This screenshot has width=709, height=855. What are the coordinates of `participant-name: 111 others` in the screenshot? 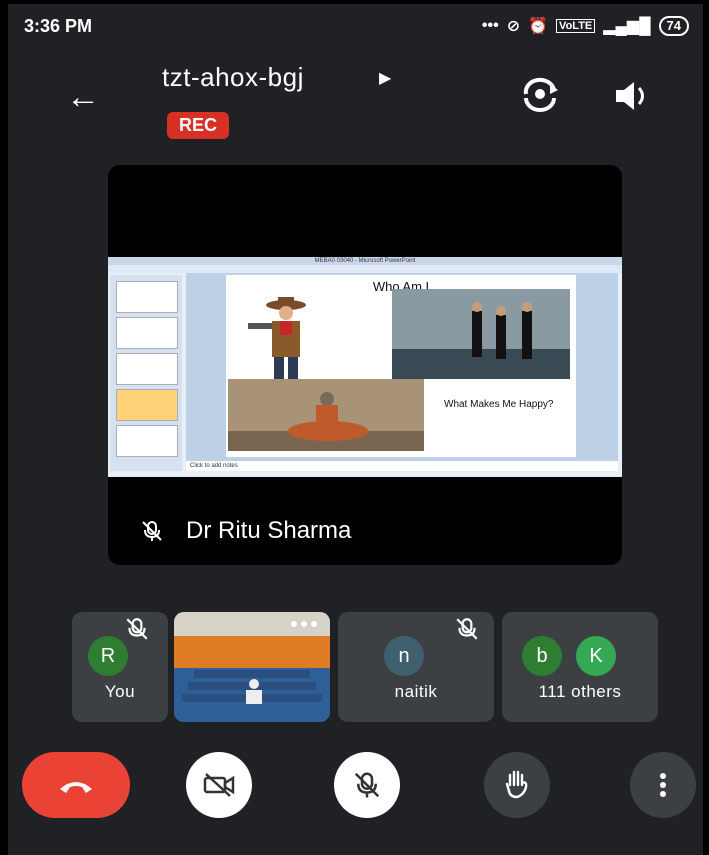 It's located at (580, 691).